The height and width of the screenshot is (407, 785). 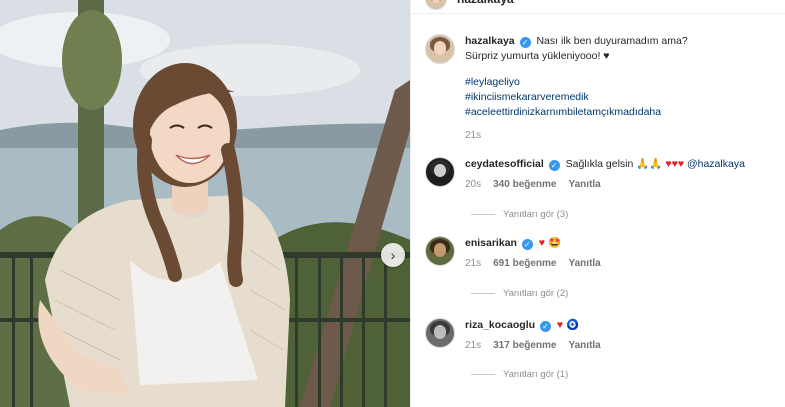 I want to click on comment-meta: 21s 691 beğenme Yanıtla, so click(x=533, y=263).